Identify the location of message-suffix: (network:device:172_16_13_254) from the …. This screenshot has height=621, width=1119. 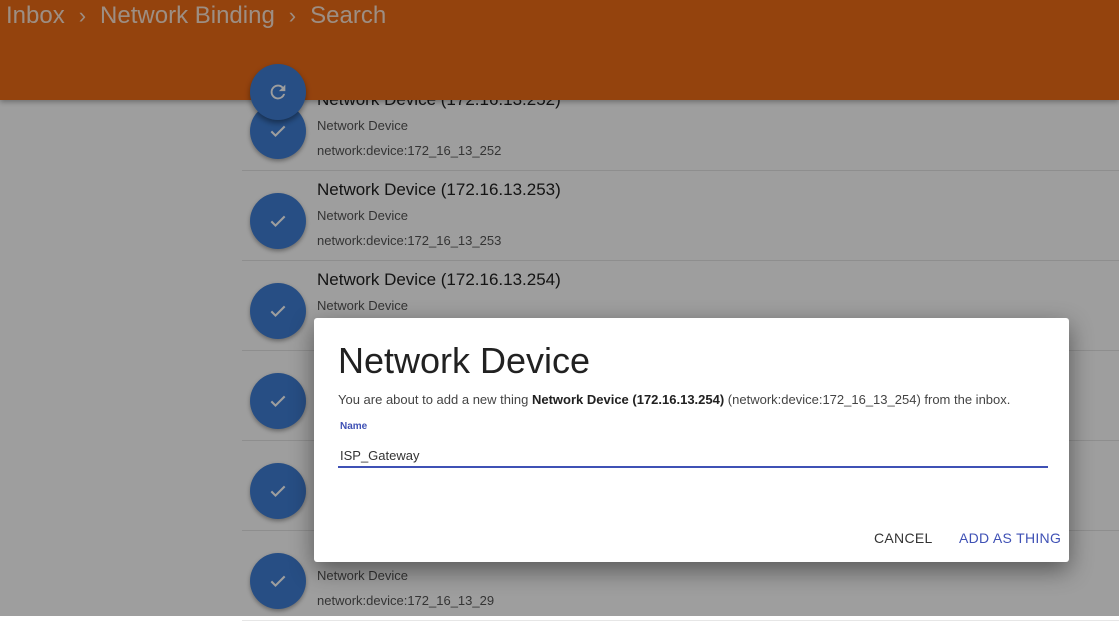
(867, 399).